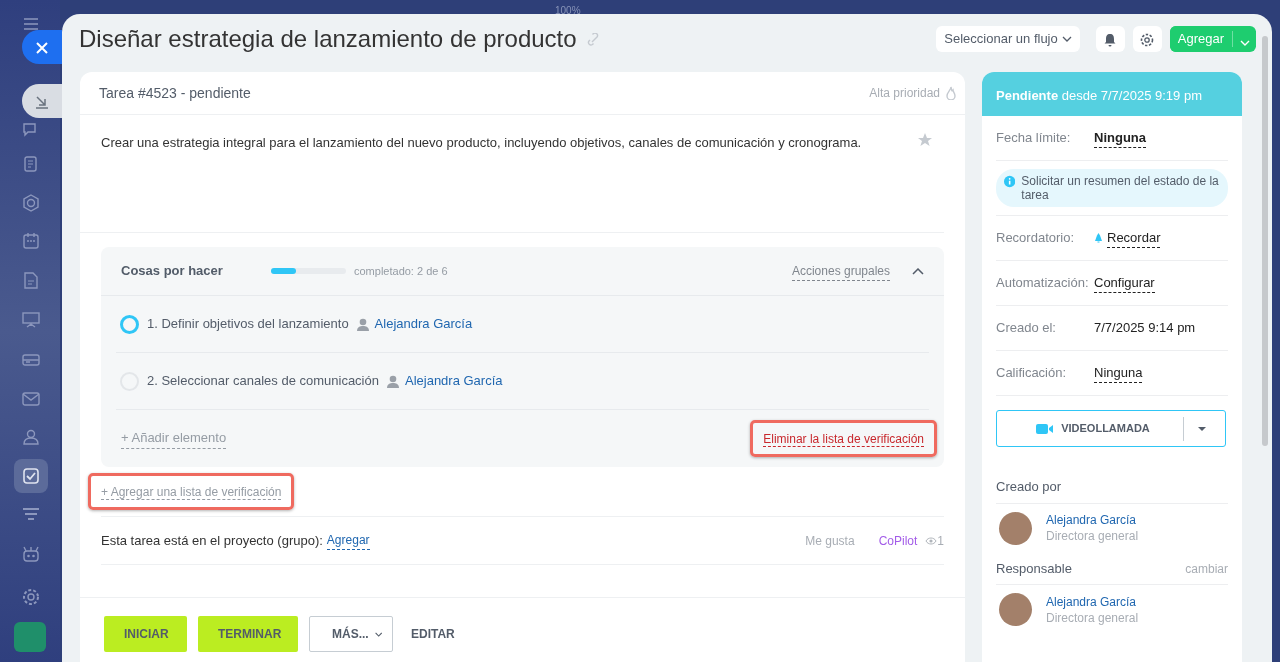 The image size is (1280, 662). Describe the element at coordinates (1026, 328) in the screenshot. I see `field-label: Creado el:` at that location.